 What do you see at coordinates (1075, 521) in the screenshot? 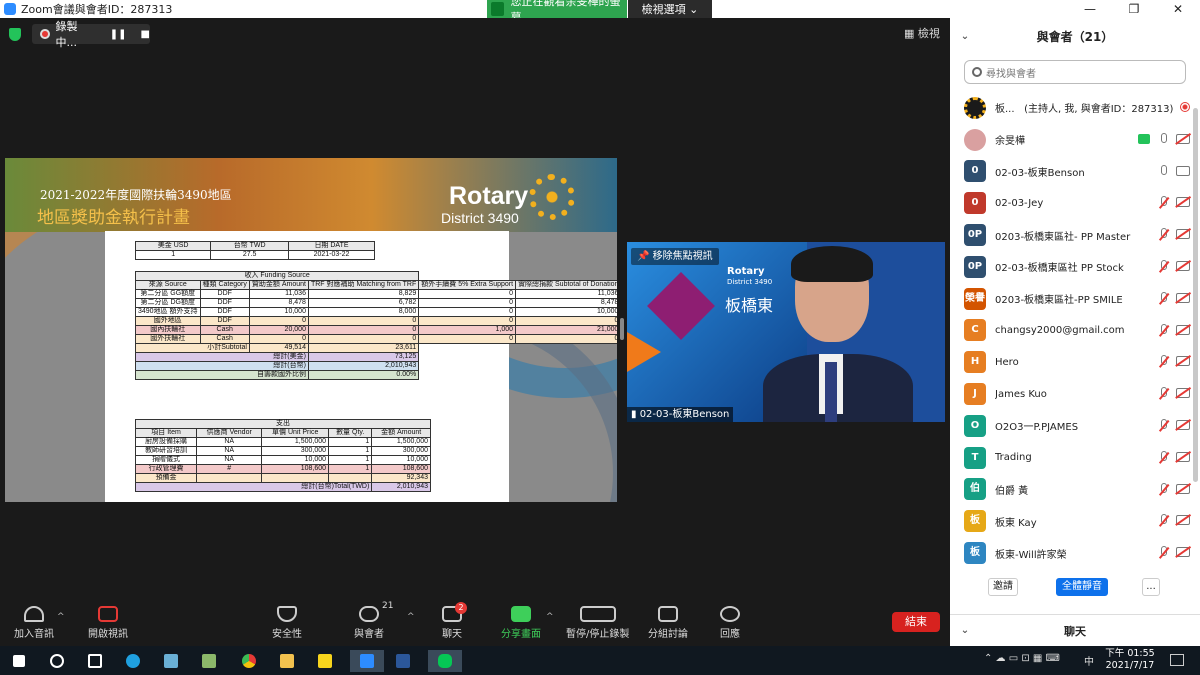
I see `participant-row: 板板東 Kay` at bounding box center [1075, 521].